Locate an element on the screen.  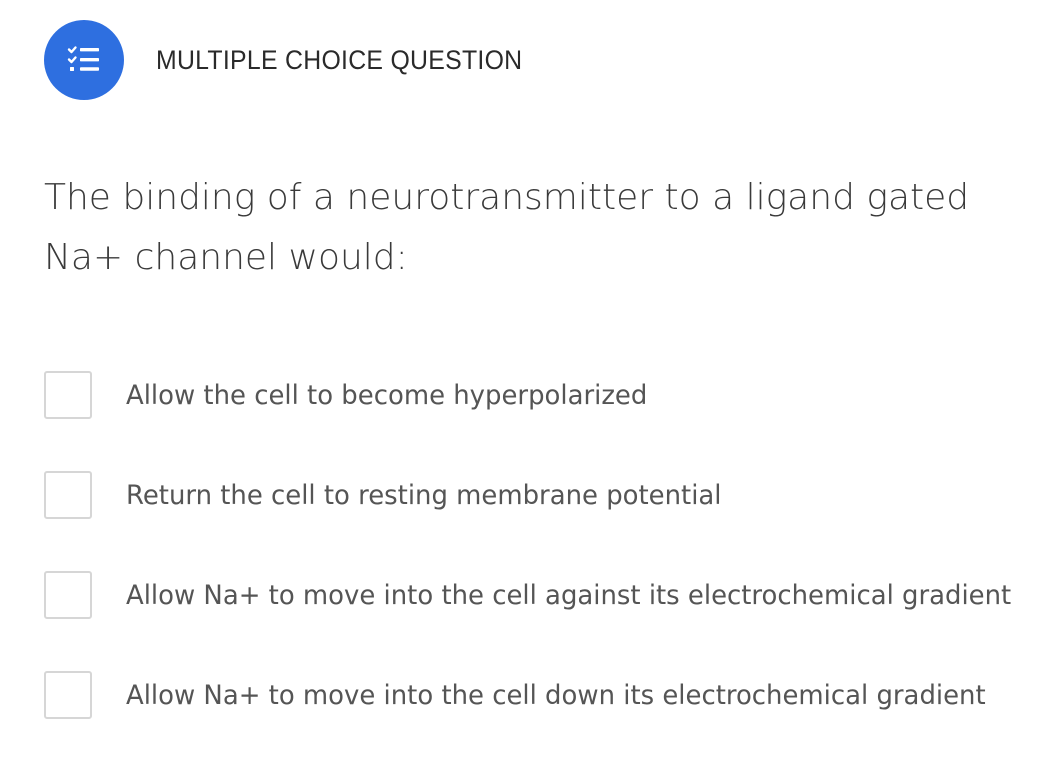
checklist-icon is located at coordinates (83, 58).